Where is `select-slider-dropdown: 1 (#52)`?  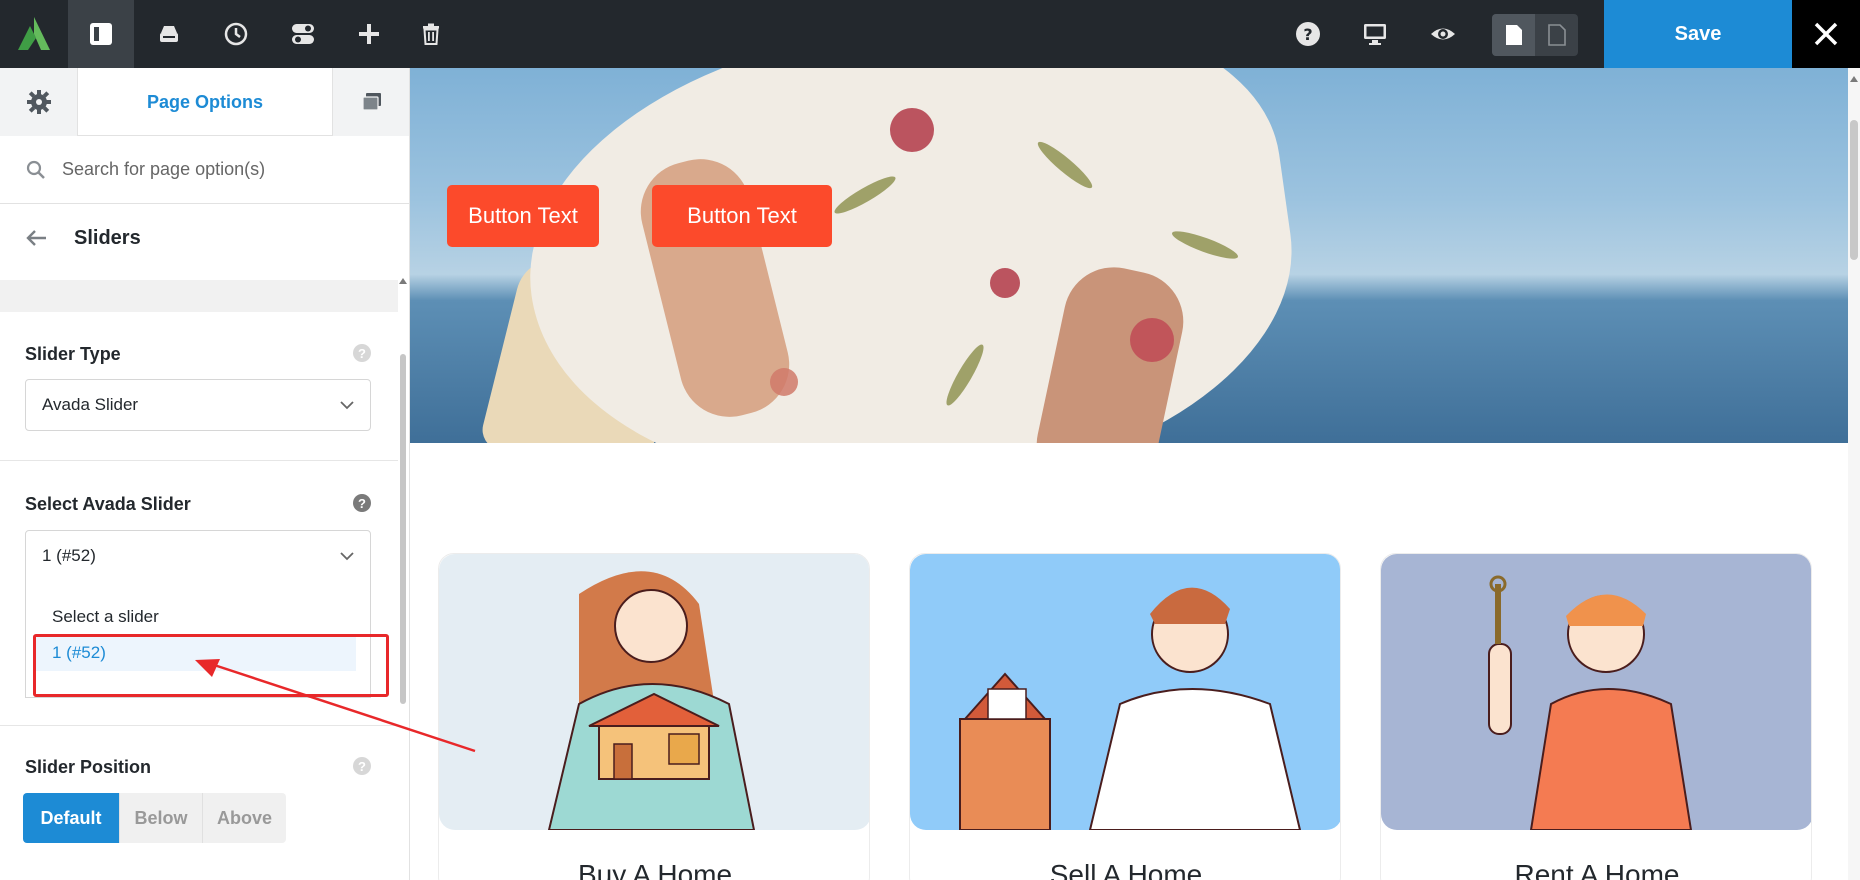
select-slider-dropdown: 1 (#52) is located at coordinates (198, 556).